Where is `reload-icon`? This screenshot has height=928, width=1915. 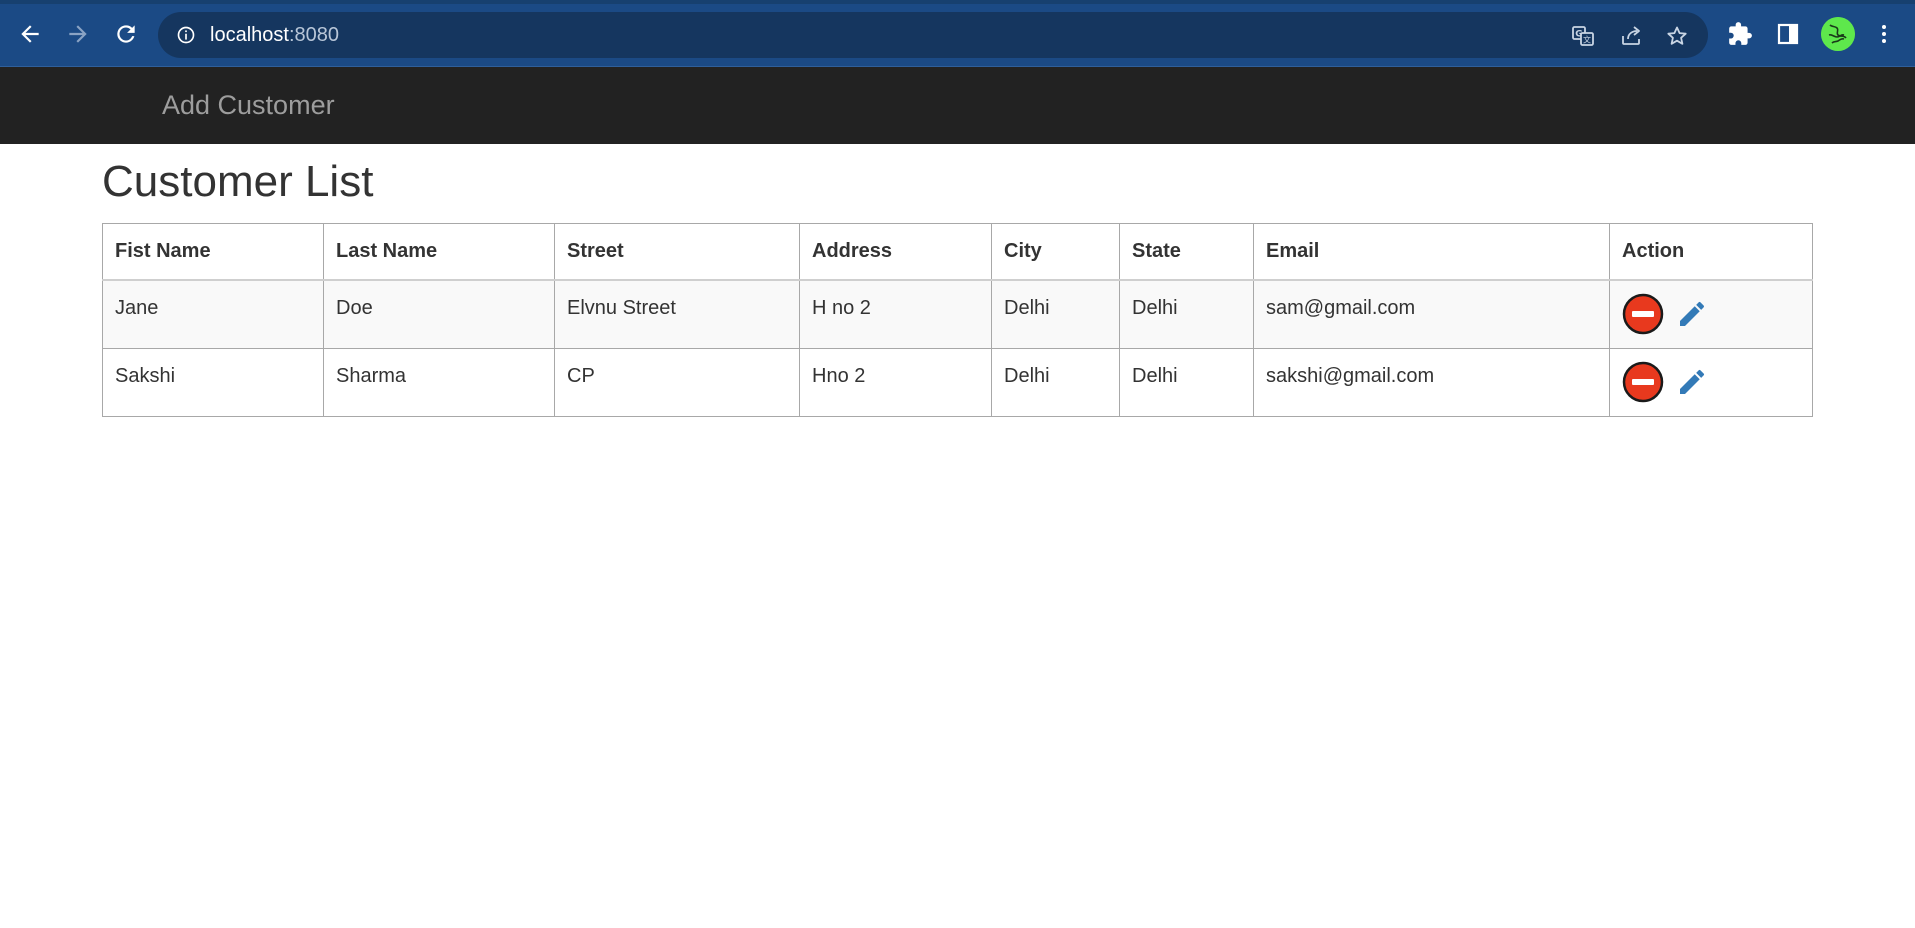
reload-icon is located at coordinates (126, 34).